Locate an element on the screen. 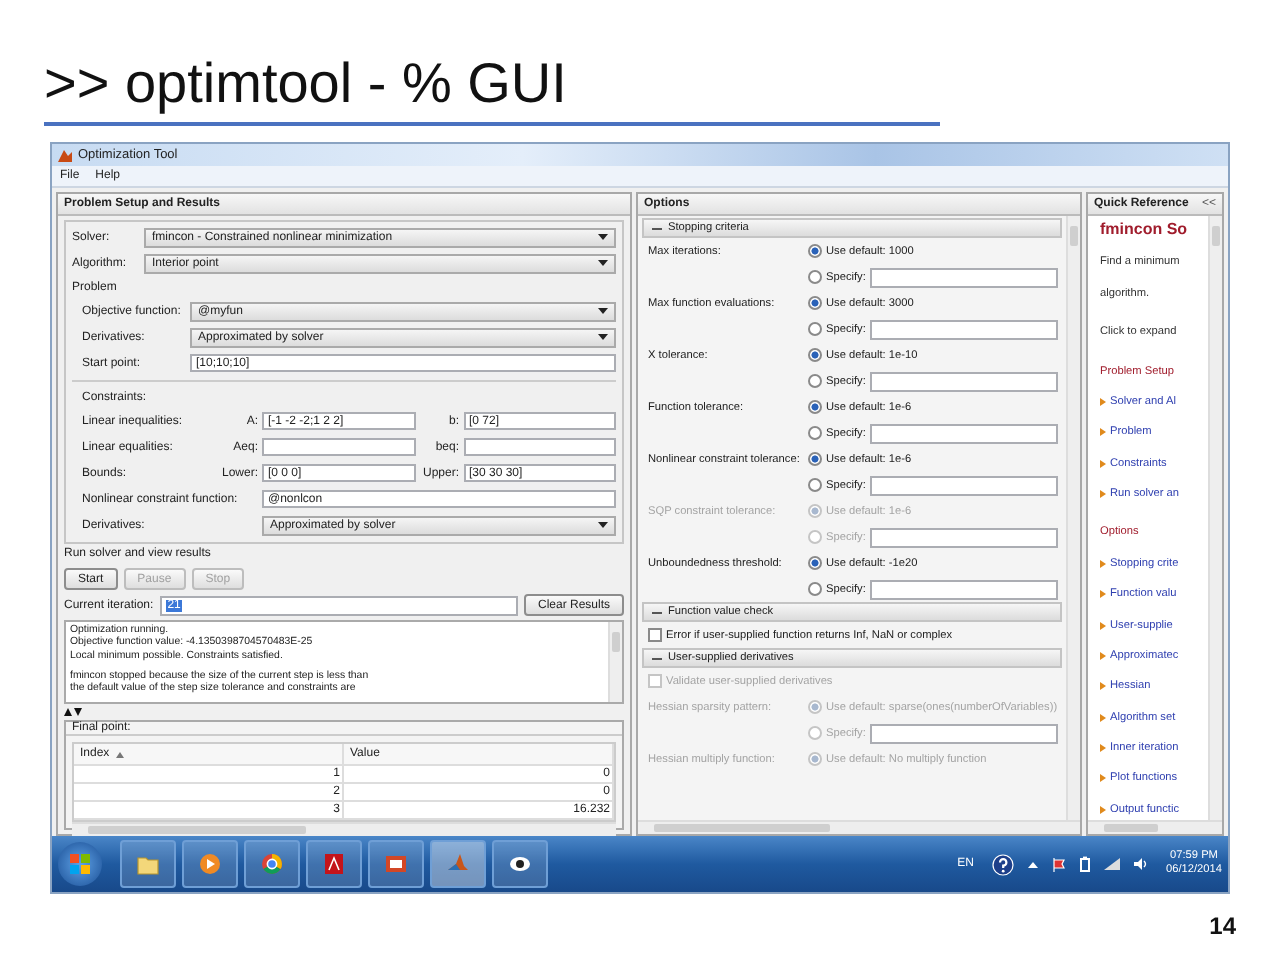  slide-title: >> optimtool - % GUI is located at coordinates (305, 84).